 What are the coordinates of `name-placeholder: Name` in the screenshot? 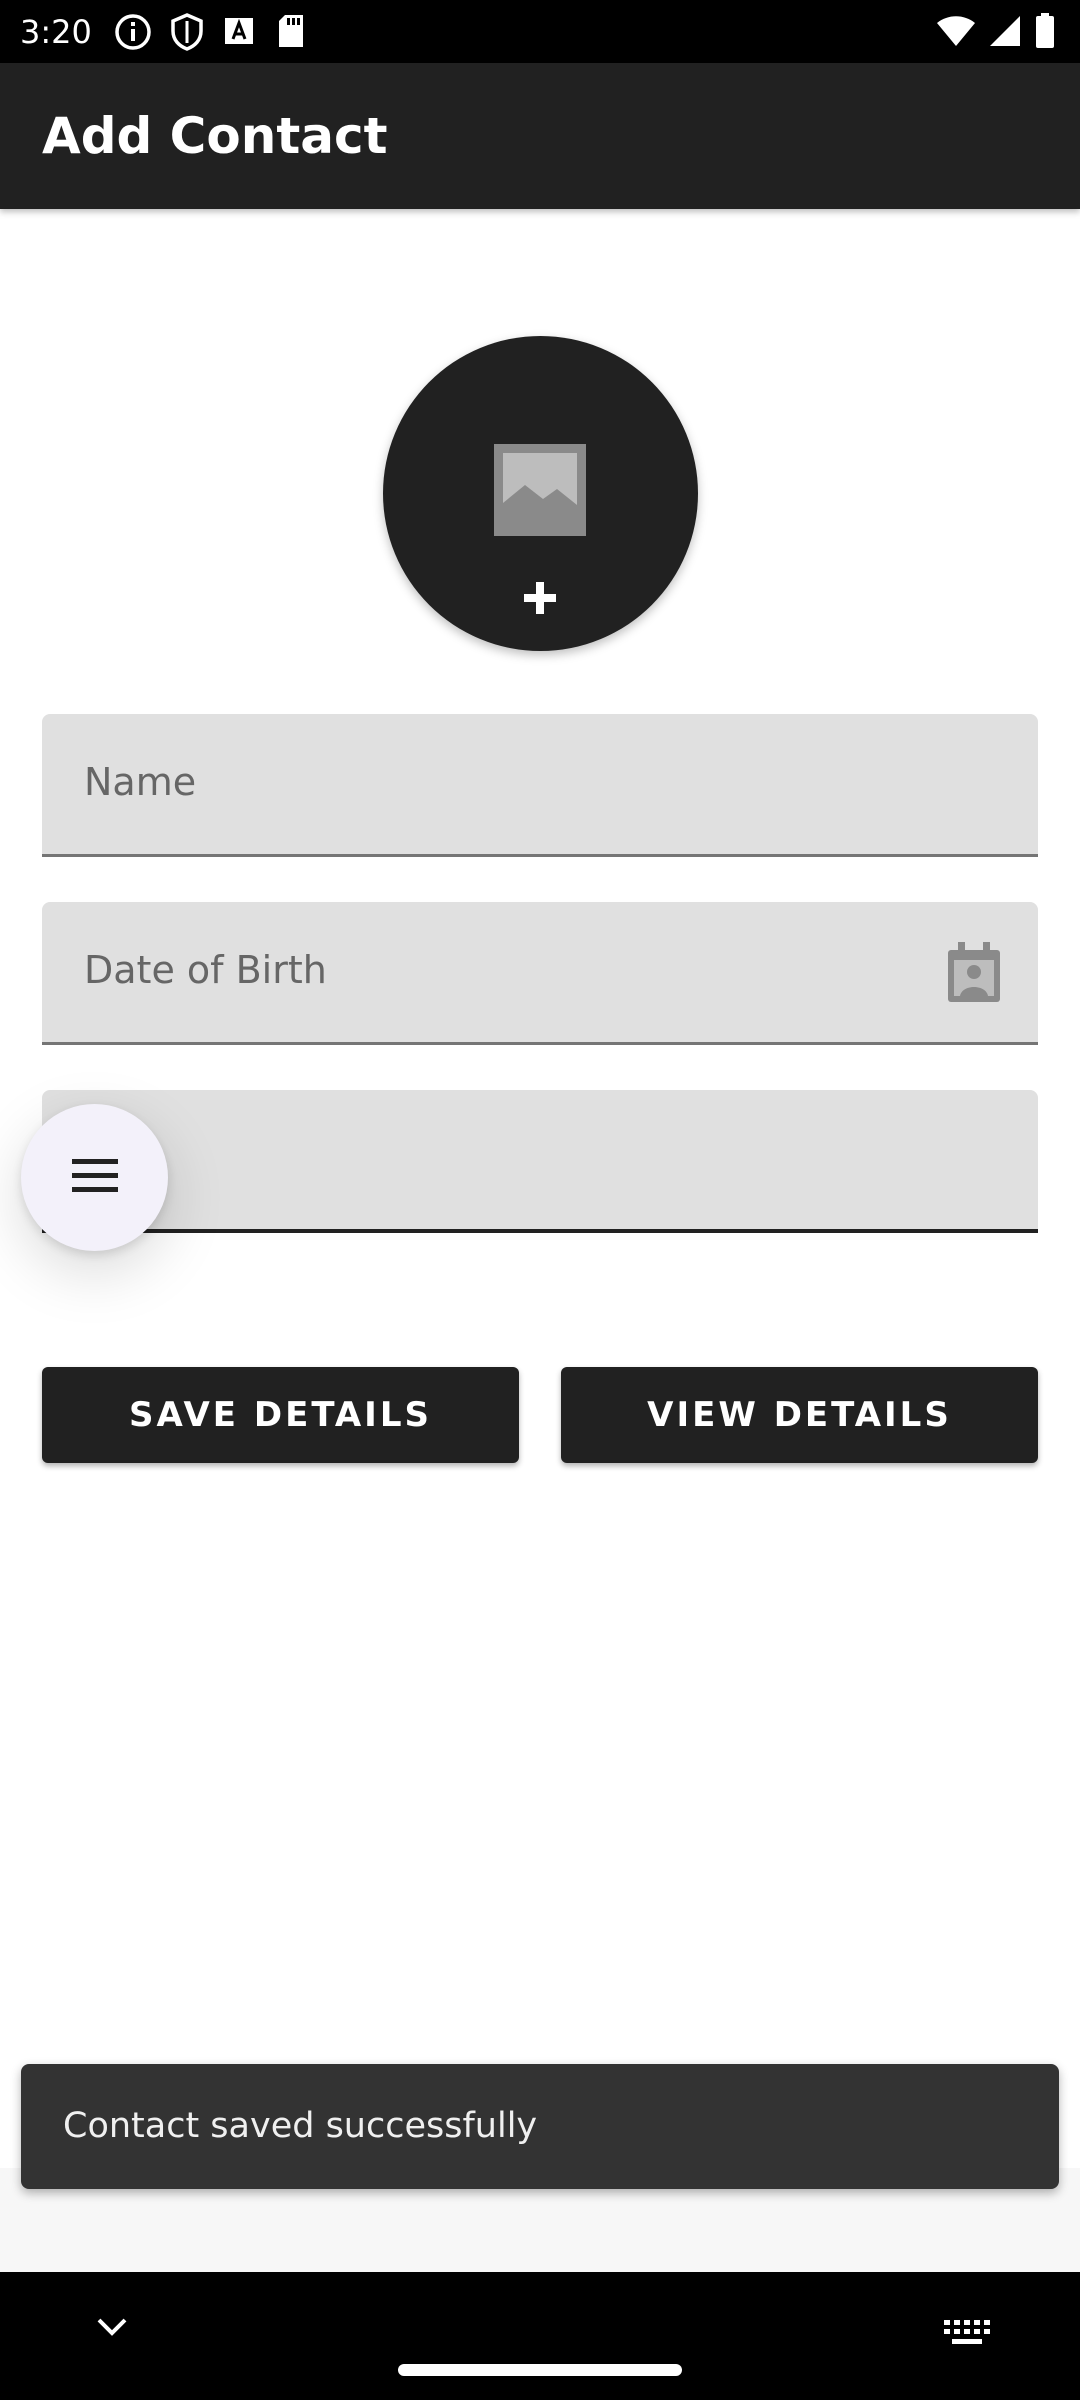 It's located at (140, 782).